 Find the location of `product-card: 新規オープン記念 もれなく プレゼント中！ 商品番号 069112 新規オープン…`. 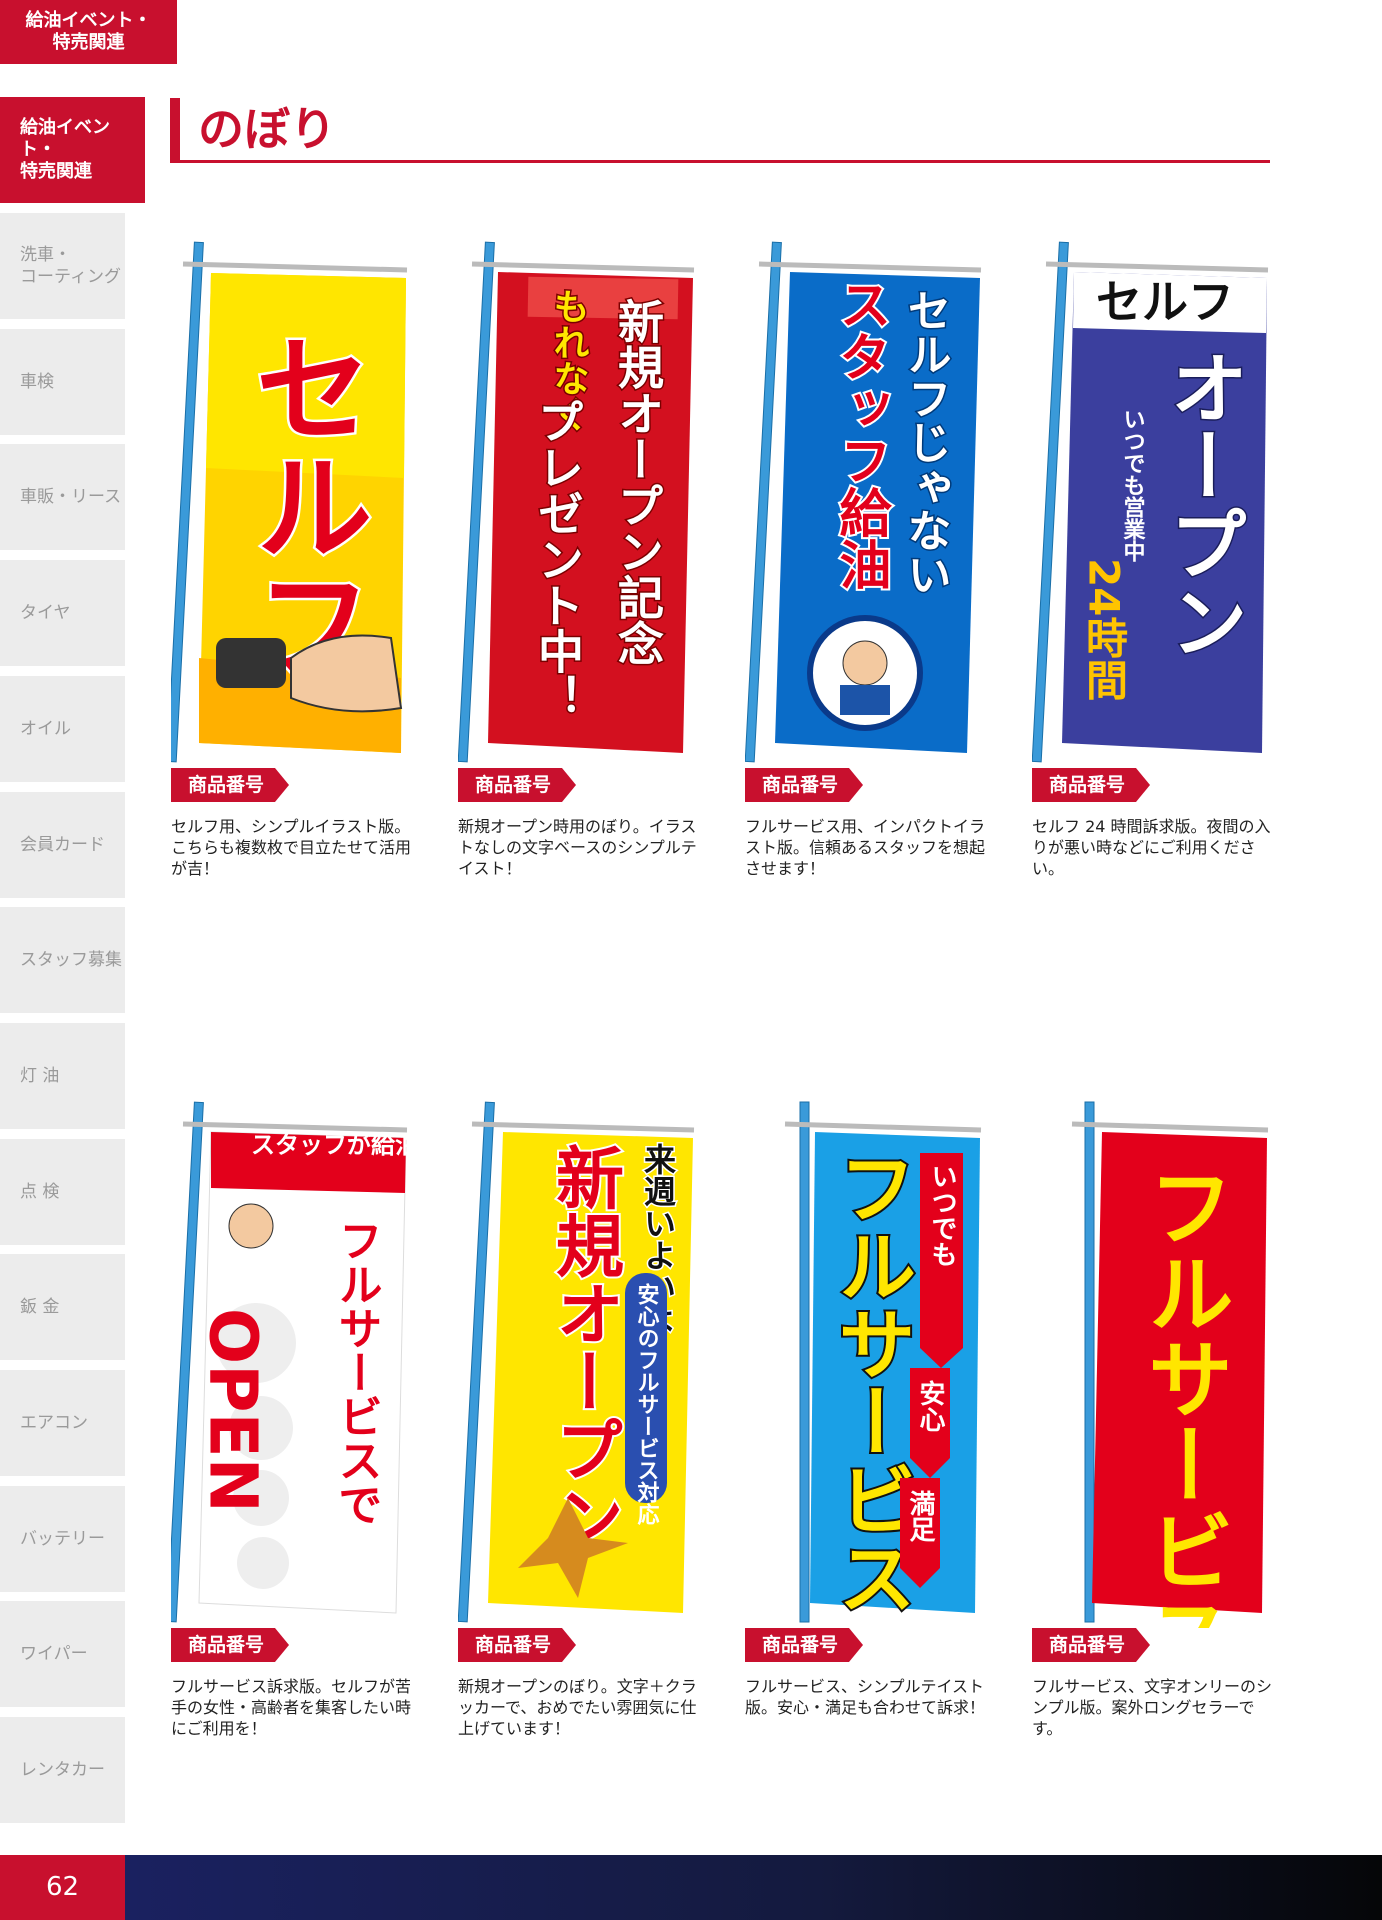

product-card: 新規オープン記念 もれなく プレゼント中！ 商品番号 069112 新規オープン… is located at coordinates (580, 558).